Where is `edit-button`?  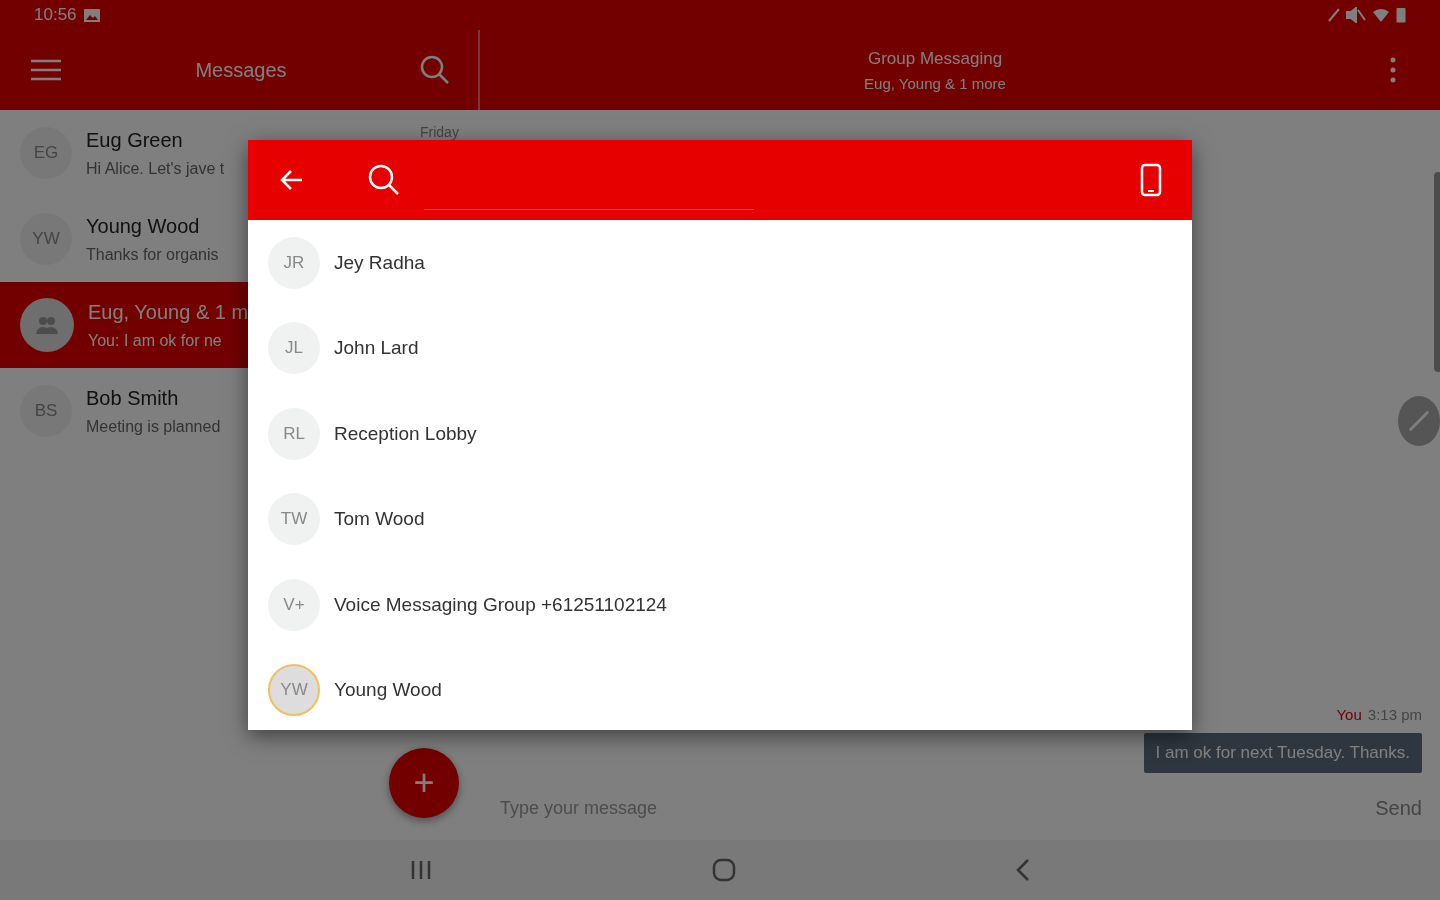
edit-button is located at coordinates (1419, 421).